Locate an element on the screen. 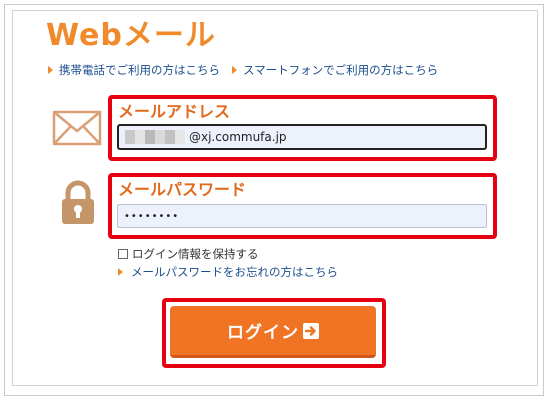  padlock-icon is located at coordinates (78, 202).